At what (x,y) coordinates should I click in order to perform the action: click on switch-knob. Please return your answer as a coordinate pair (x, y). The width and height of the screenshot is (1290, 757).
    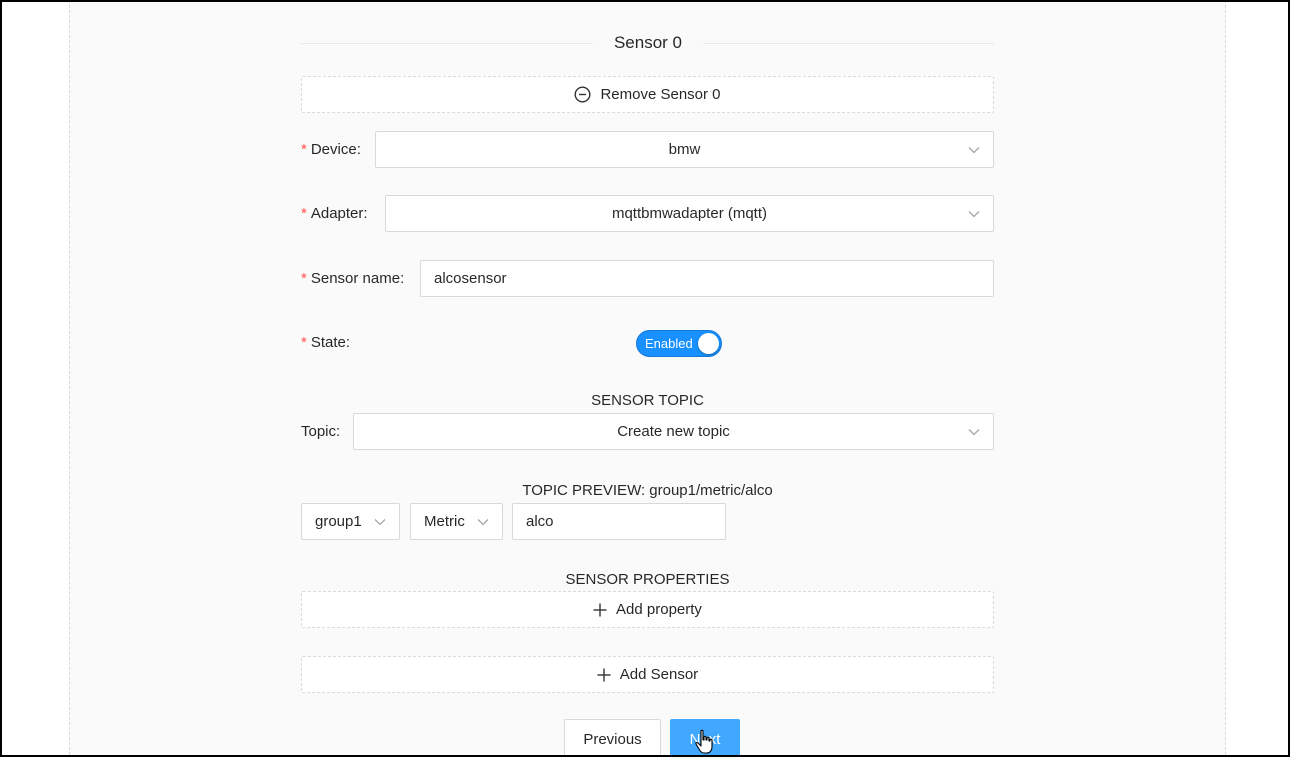
    Looking at the image, I should click on (708, 343).